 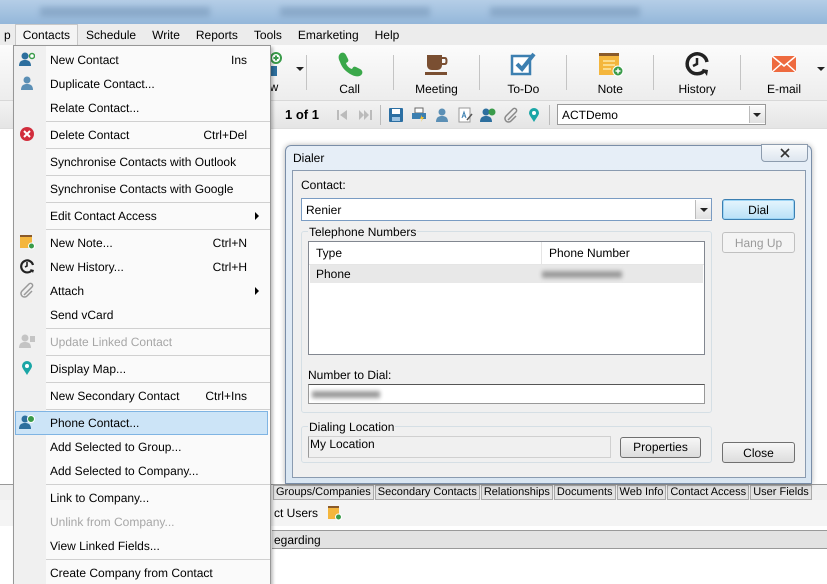 What do you see at coordinates (226, 396) in the screenshot?
I see `shortcut-label: Ctrl+Ins` at bounding box center [226, 396].